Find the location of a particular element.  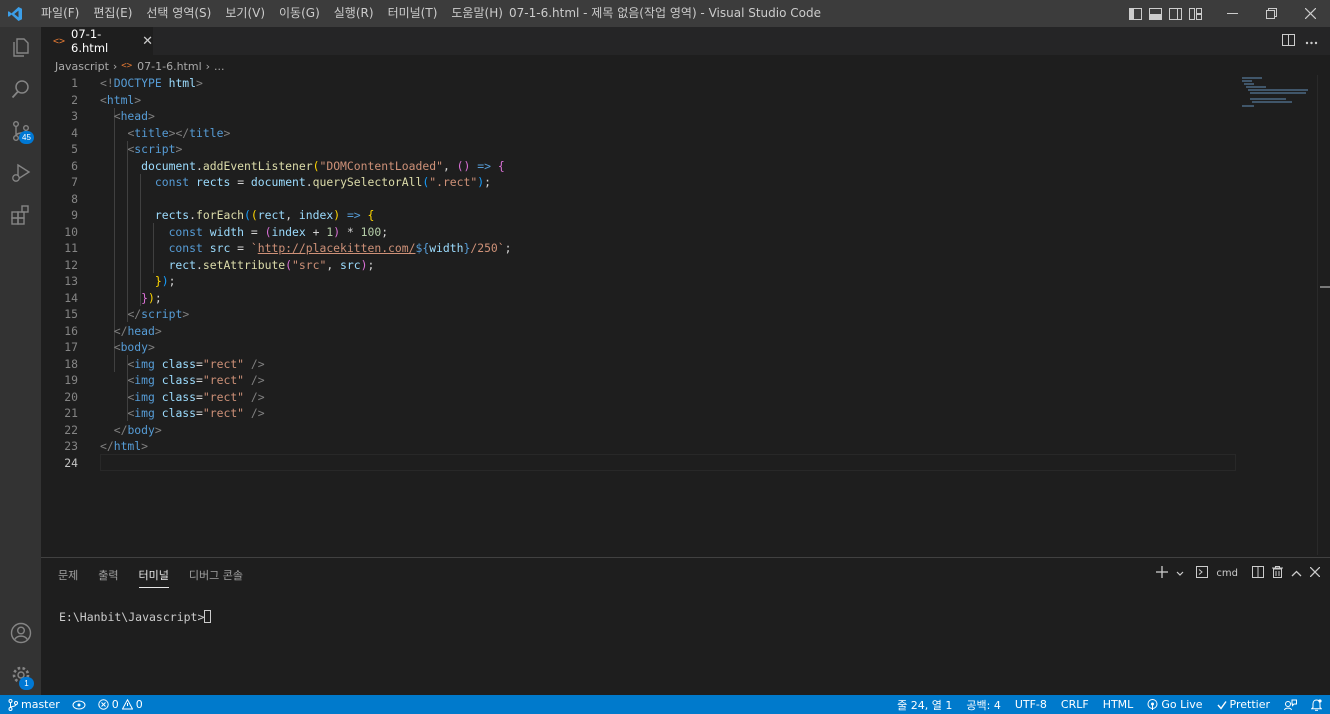

indentation: 공백: 4 is located at coordinates (983, 705).